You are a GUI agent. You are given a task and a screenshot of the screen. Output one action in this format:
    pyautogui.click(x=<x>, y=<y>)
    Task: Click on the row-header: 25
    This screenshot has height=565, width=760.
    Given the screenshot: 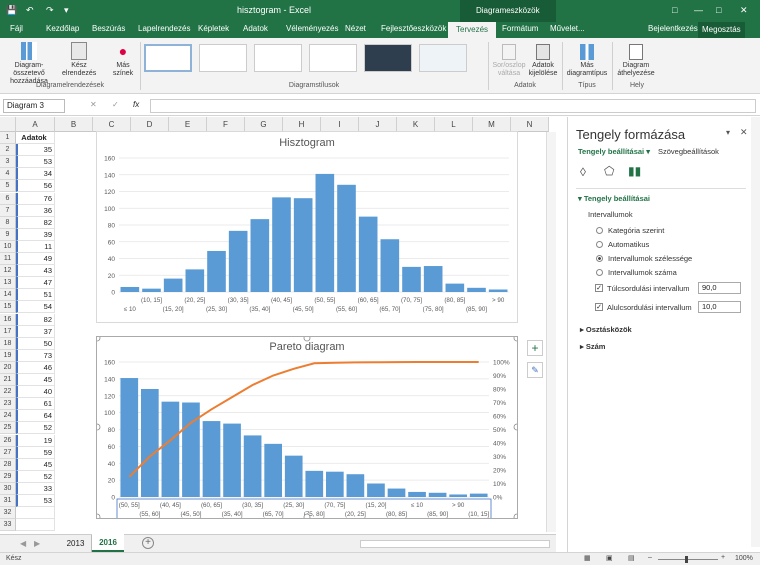 What is the action you would take?
    pyautogui.click(x=8, y=428)
    